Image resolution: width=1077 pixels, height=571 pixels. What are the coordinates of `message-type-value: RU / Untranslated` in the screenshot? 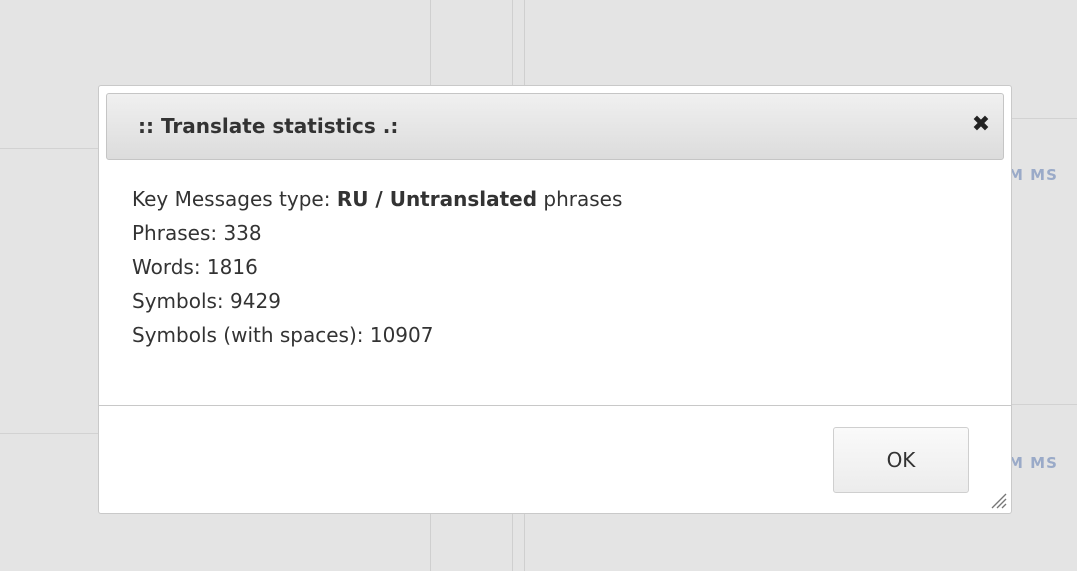 It's located at (437, 199).